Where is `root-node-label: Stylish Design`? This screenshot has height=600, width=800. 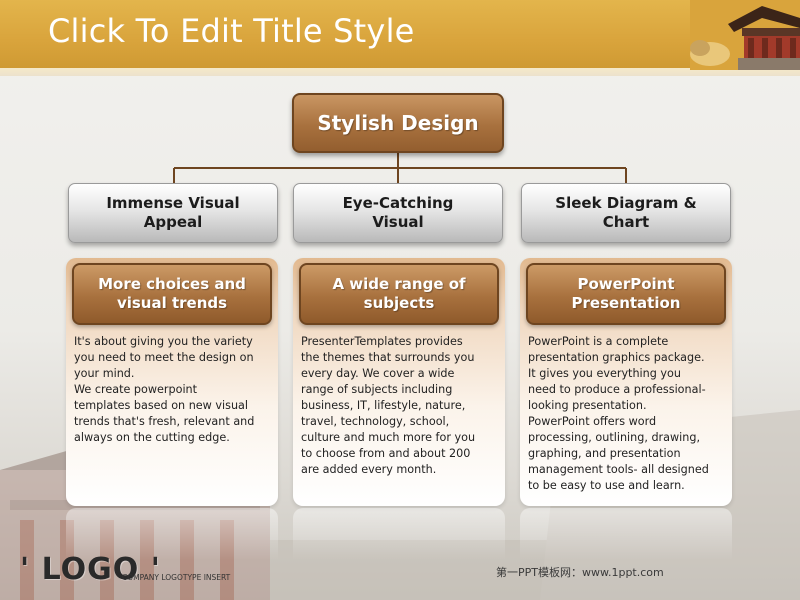
root-node-label: Stylish Design is located at coordinates (398, 123).